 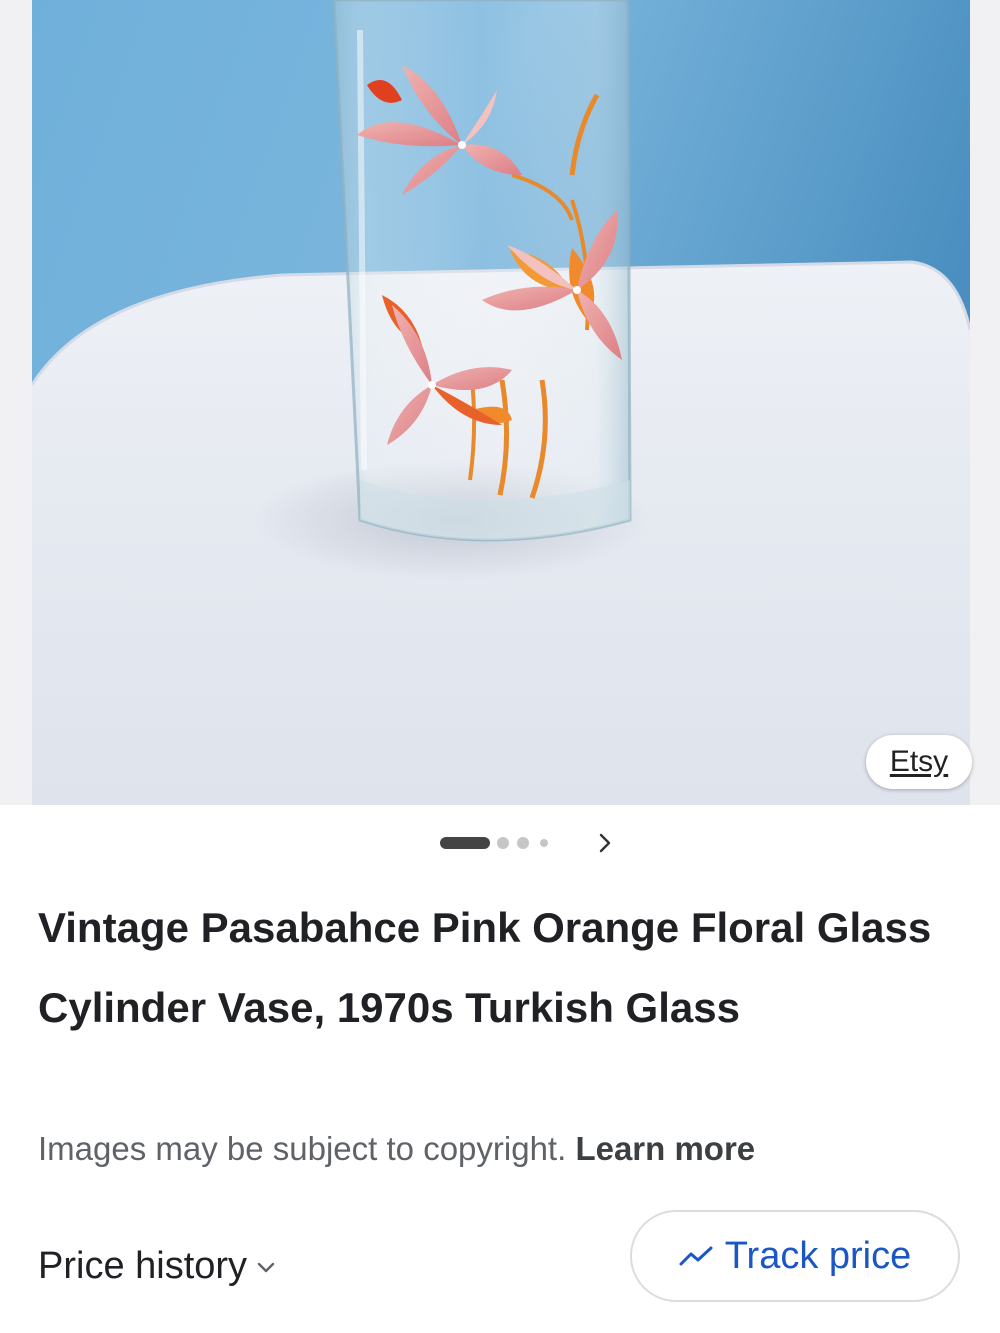 I want to click on price-history-toggle: Price history, so click(x=158, y=1266).